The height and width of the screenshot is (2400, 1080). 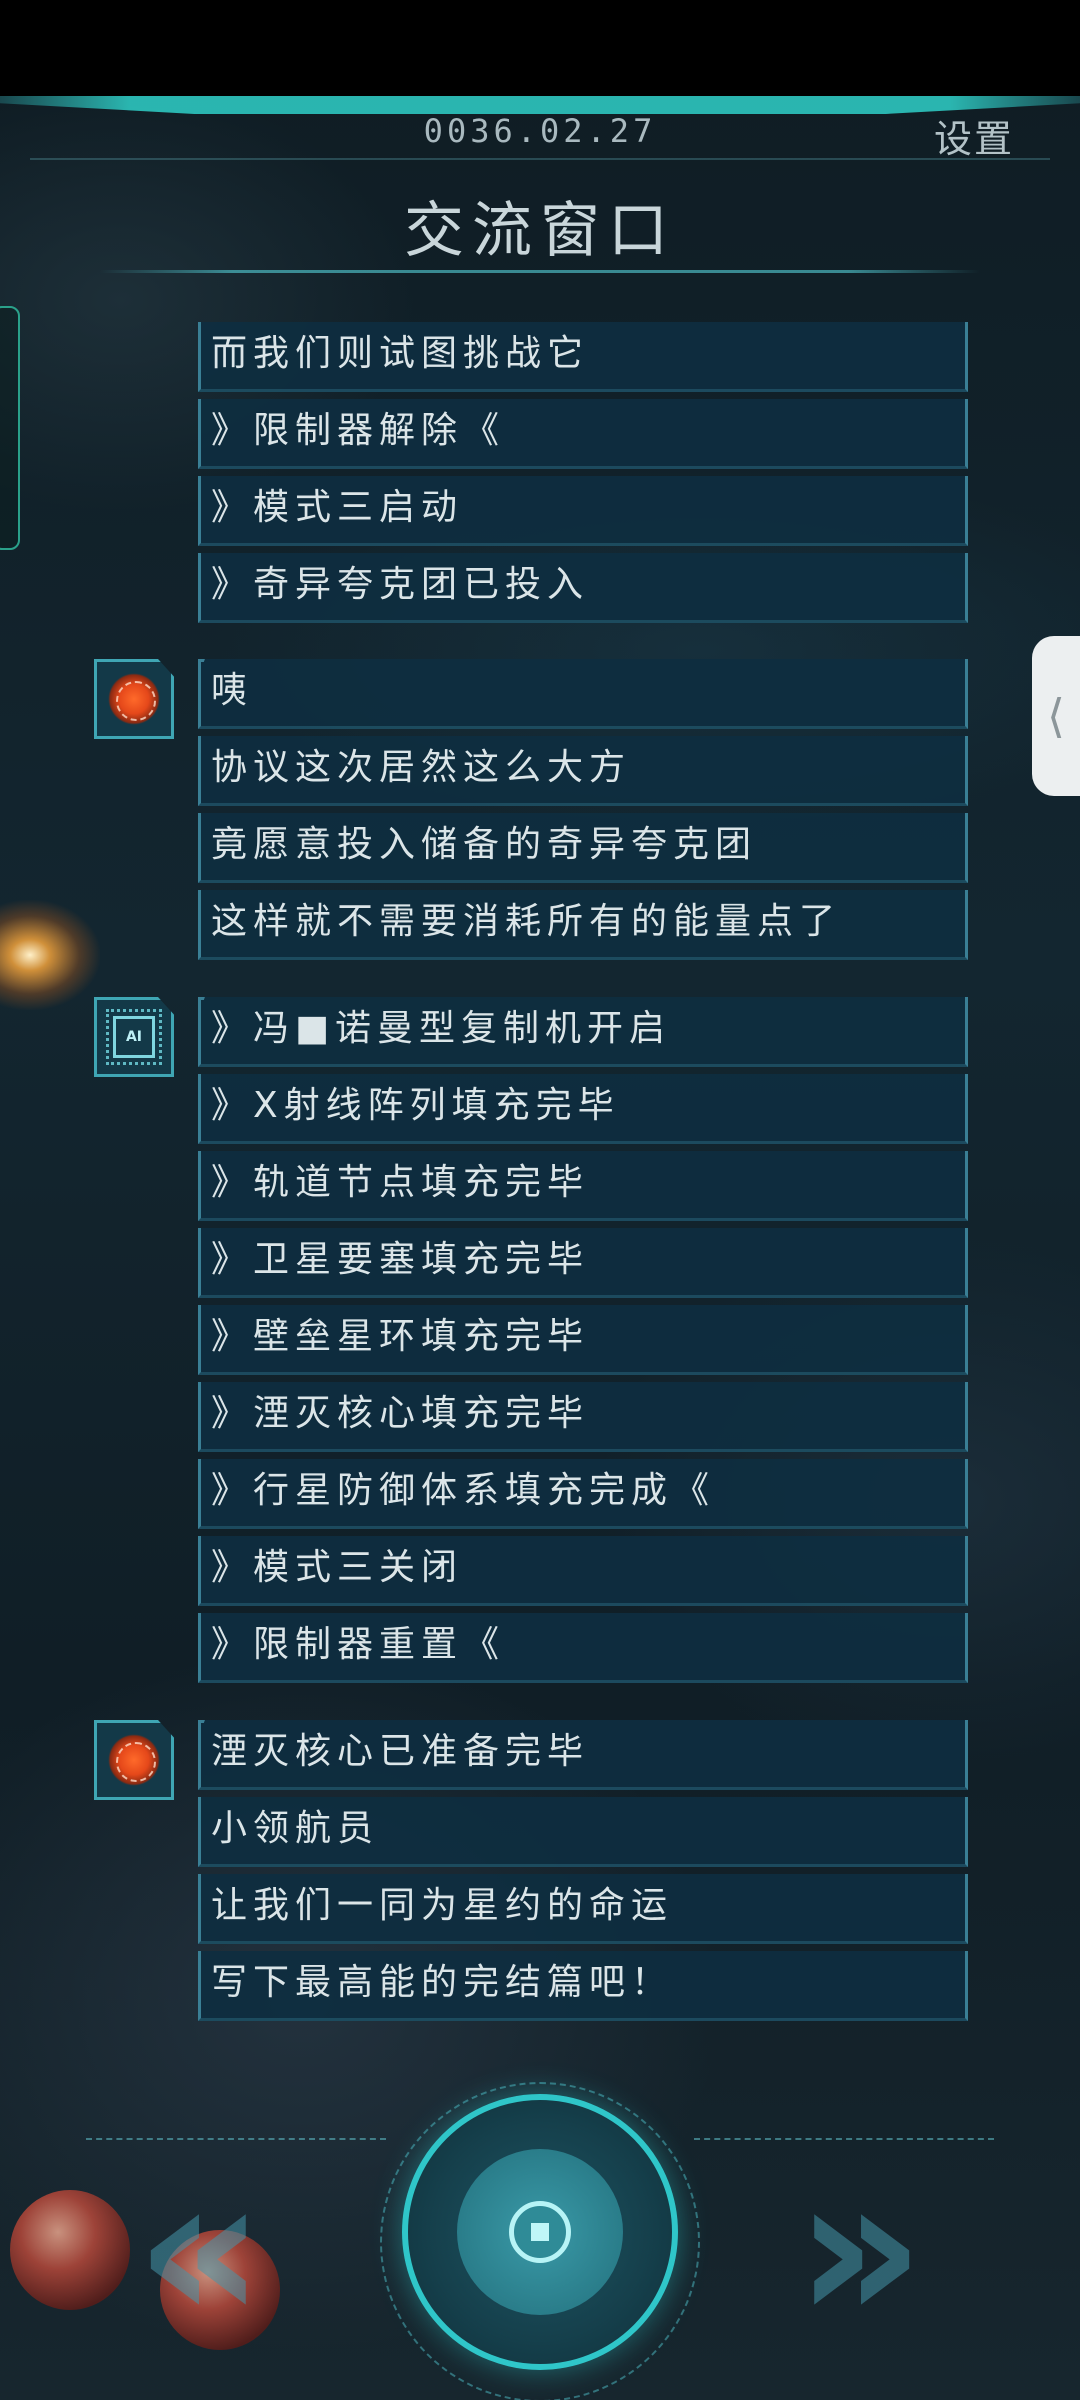 I want to click on page-title: 交流窗口, so click(x=540, y=231).